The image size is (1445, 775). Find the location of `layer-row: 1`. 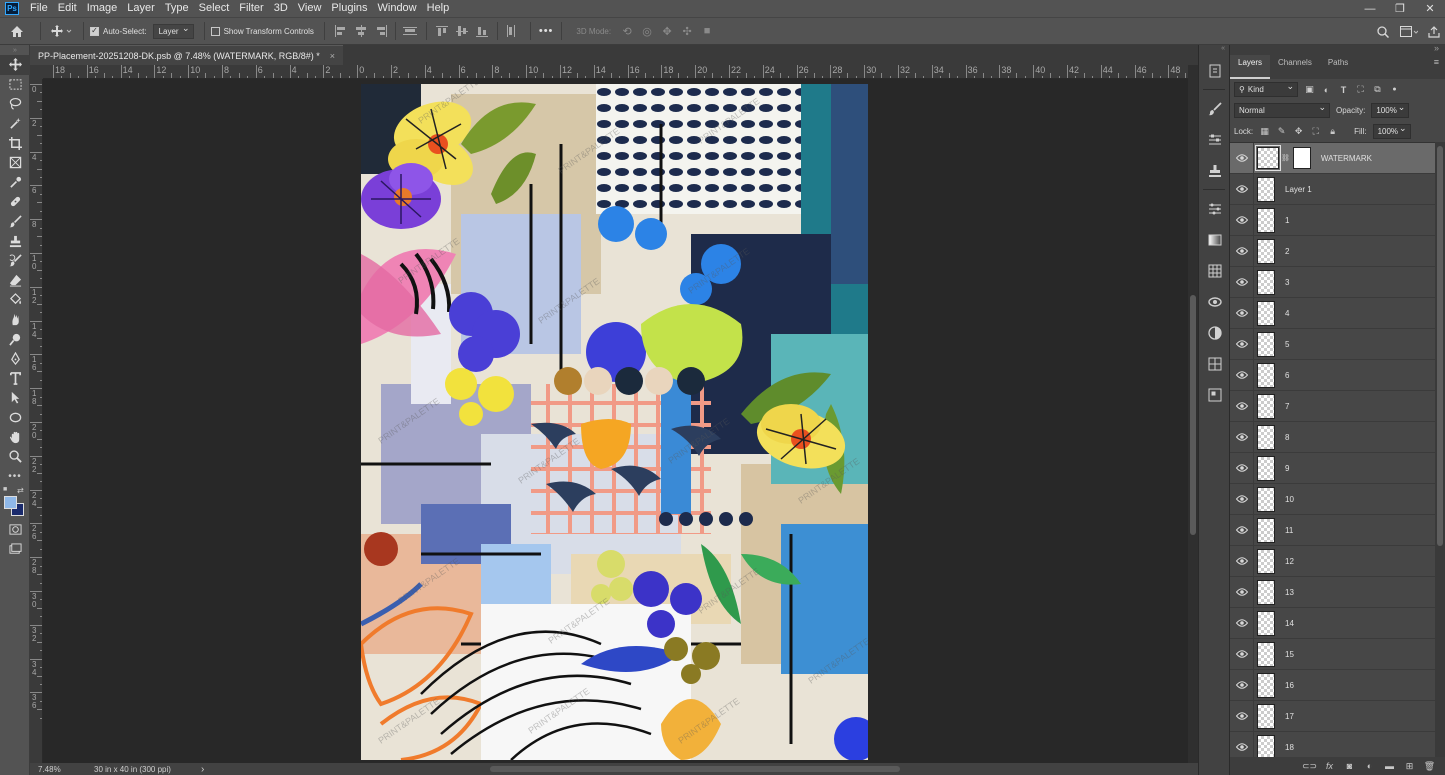

layer-row: 1 is located at coordinates (1332, 220).